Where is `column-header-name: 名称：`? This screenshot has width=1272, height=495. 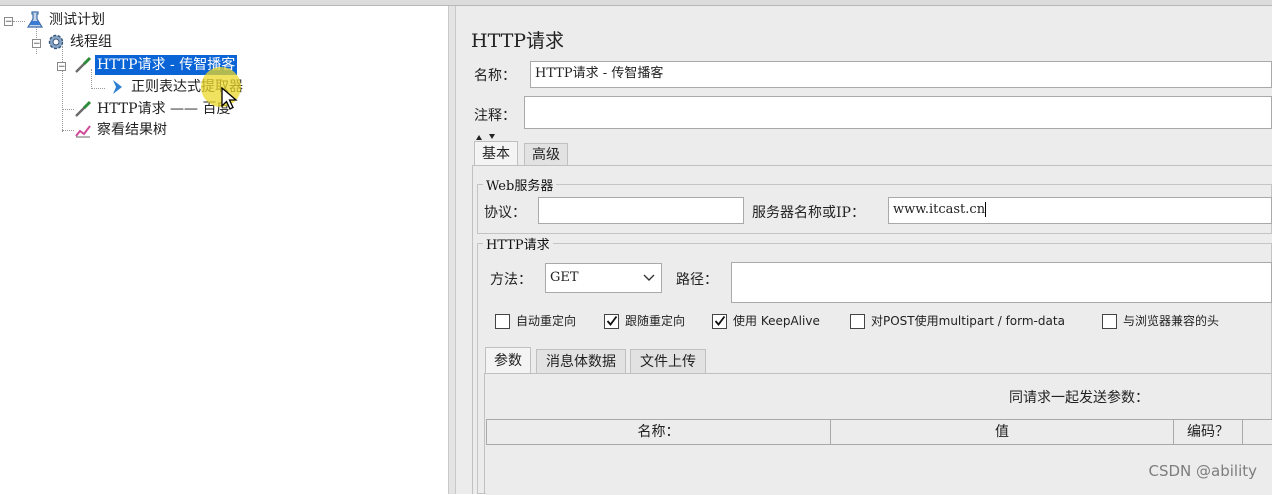 column-header-name: 名称： is located at coordinates (659, 432).